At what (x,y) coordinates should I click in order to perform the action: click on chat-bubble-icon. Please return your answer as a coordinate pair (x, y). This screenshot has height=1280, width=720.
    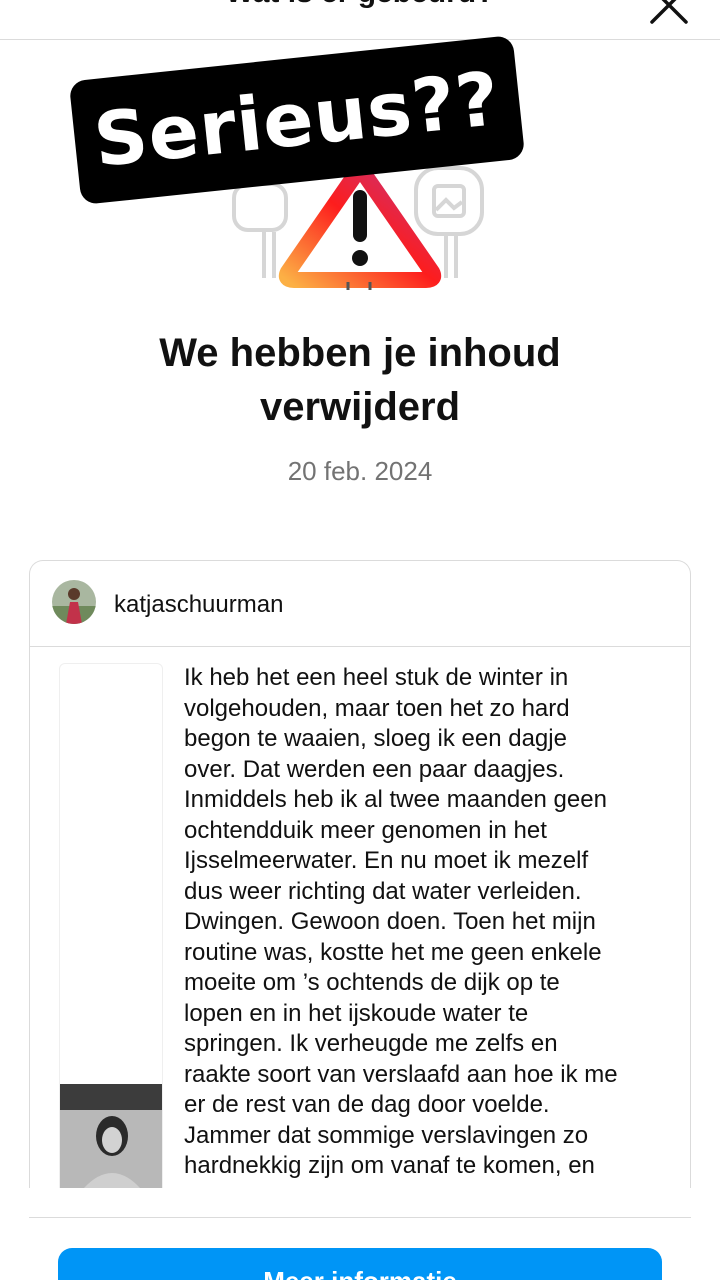
    Looking at the image, I should click on (260, 230).